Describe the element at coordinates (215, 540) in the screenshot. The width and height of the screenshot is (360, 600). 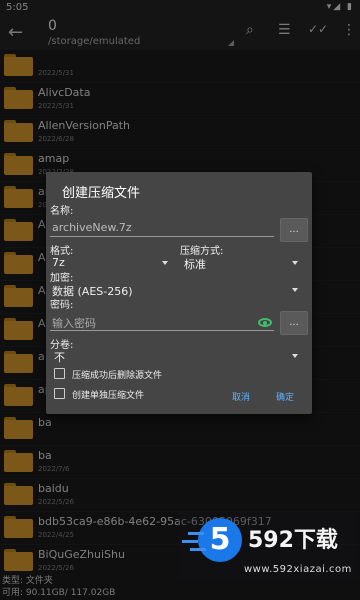
I see `watermark-digit: 5` at that location.